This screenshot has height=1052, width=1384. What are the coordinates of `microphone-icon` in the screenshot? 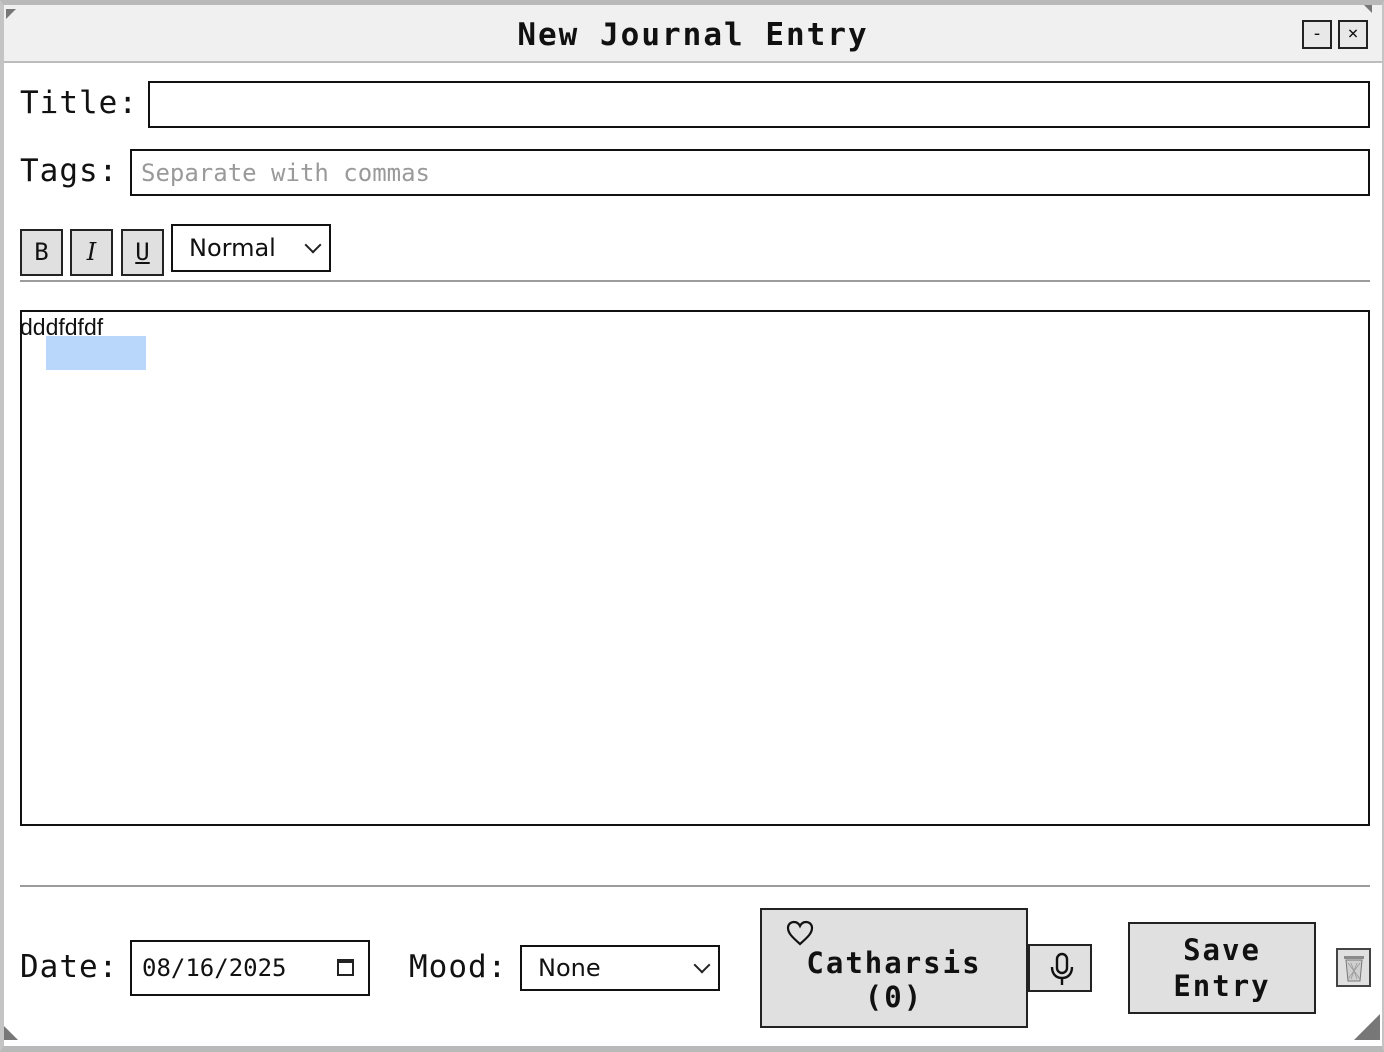 It's located at (1062, 968).